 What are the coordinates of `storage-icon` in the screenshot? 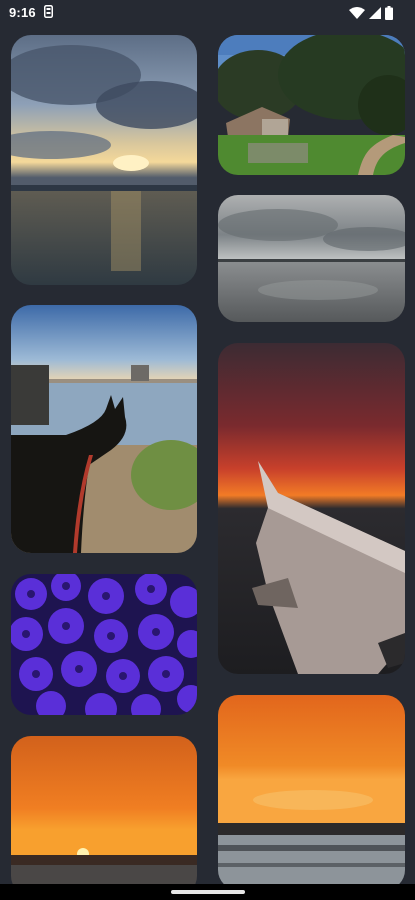 It's located at (48, 11).